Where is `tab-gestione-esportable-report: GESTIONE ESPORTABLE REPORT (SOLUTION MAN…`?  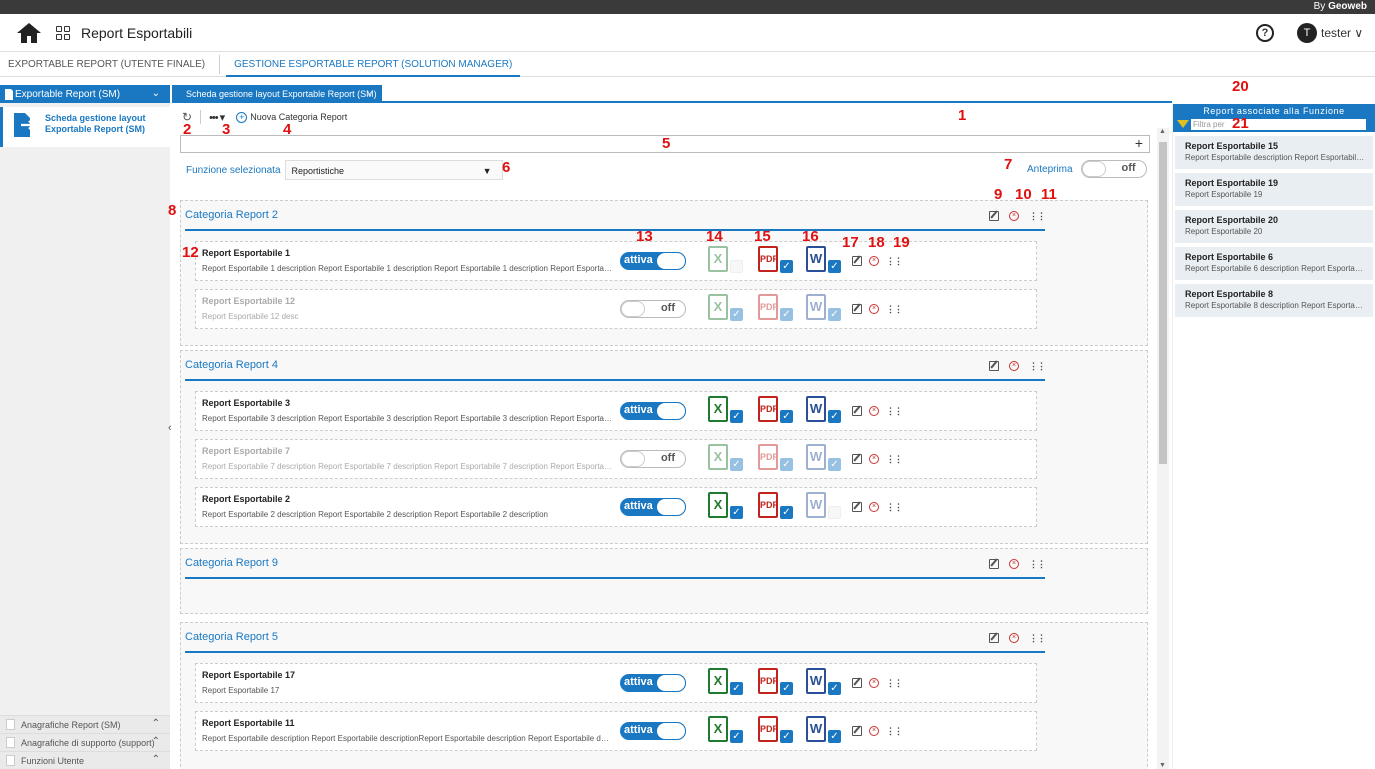
tab-gestione-esportable-report: GESTIONE ESPORTABLE REPORT (SOLUTION MAN… is located at coordinates (373, 65).